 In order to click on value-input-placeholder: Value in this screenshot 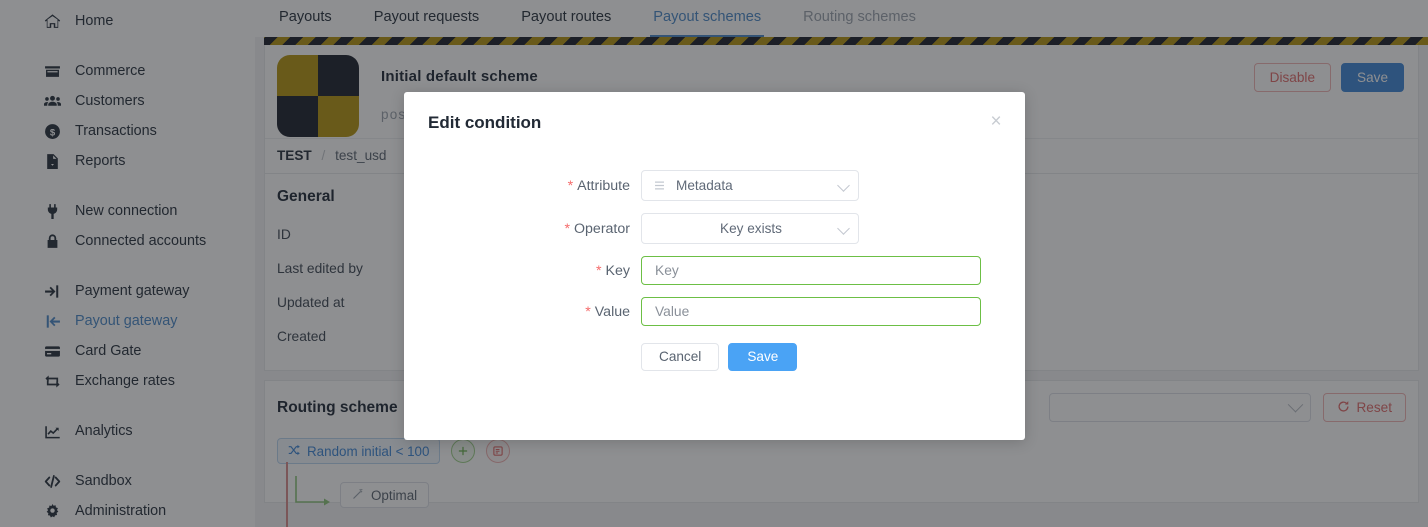, I will do `click(672, 311)`.